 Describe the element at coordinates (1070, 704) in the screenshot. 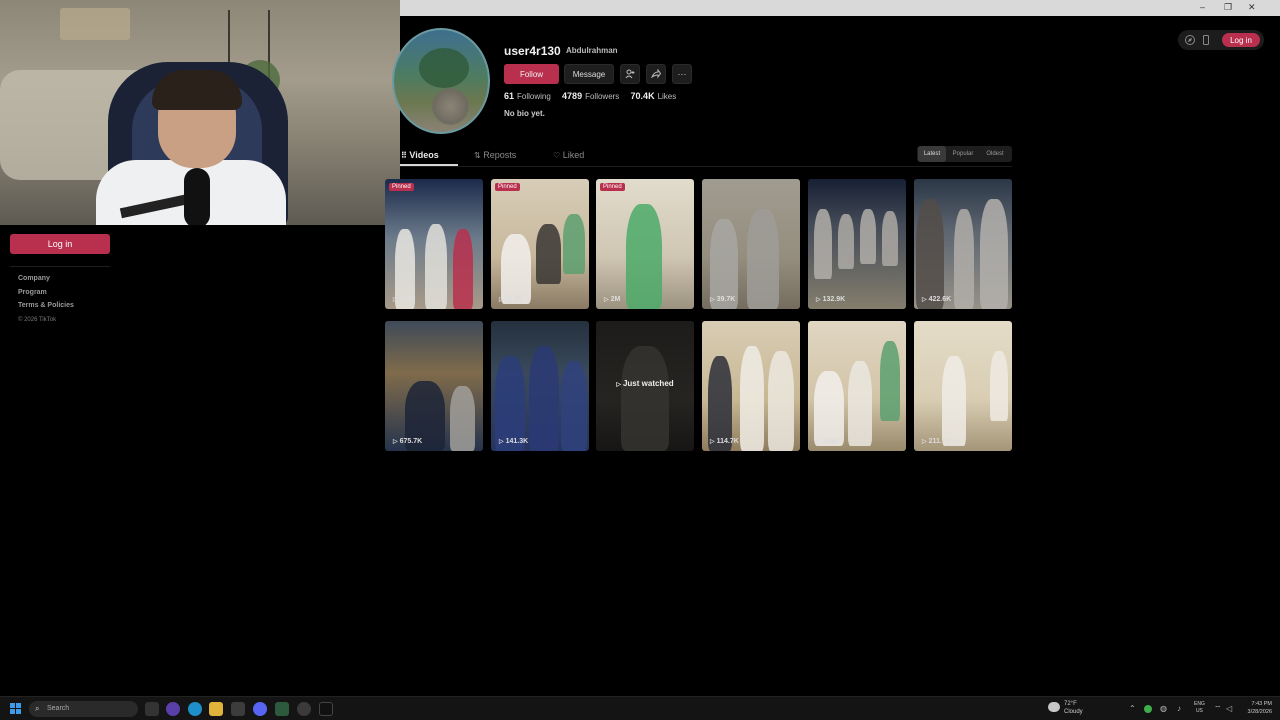

I see `weather-temp: 72°F` at that location.